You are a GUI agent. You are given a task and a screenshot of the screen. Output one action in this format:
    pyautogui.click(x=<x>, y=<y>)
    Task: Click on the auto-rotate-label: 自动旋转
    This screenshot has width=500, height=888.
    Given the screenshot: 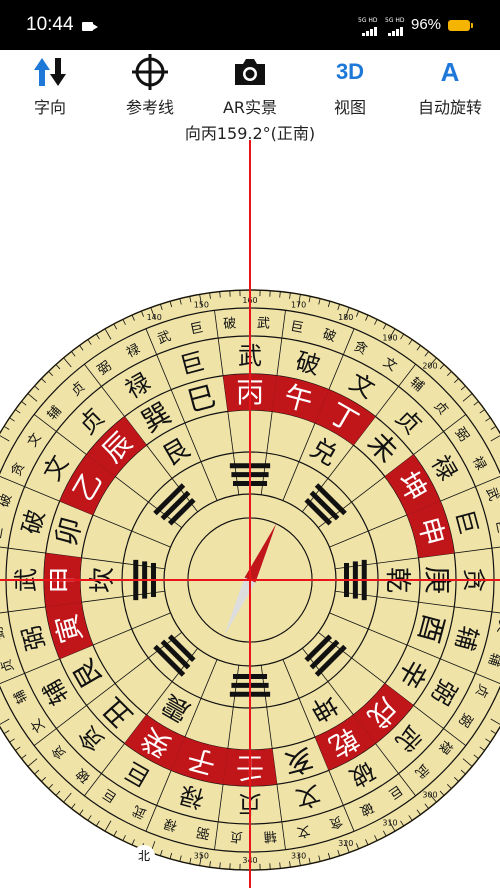 What is the action you would take?
    pyautogui.click(x=449, y=107)
    